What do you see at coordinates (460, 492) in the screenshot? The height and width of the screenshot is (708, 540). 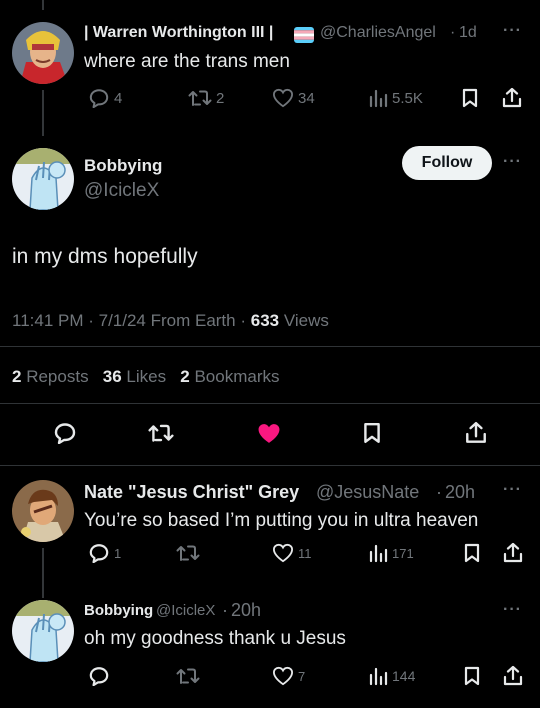 I see `reply1-time: 20h` at bounding box center [460, 492].